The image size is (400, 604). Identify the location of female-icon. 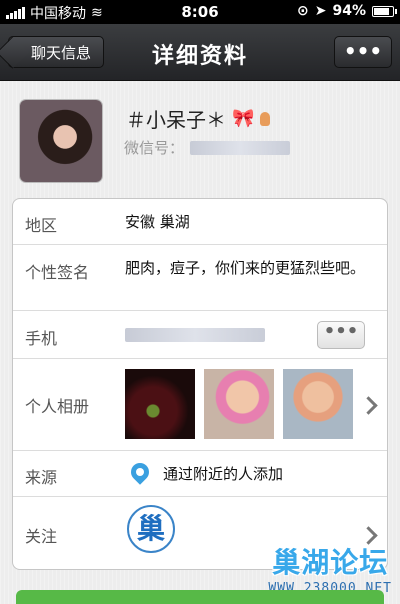
(265, 118).